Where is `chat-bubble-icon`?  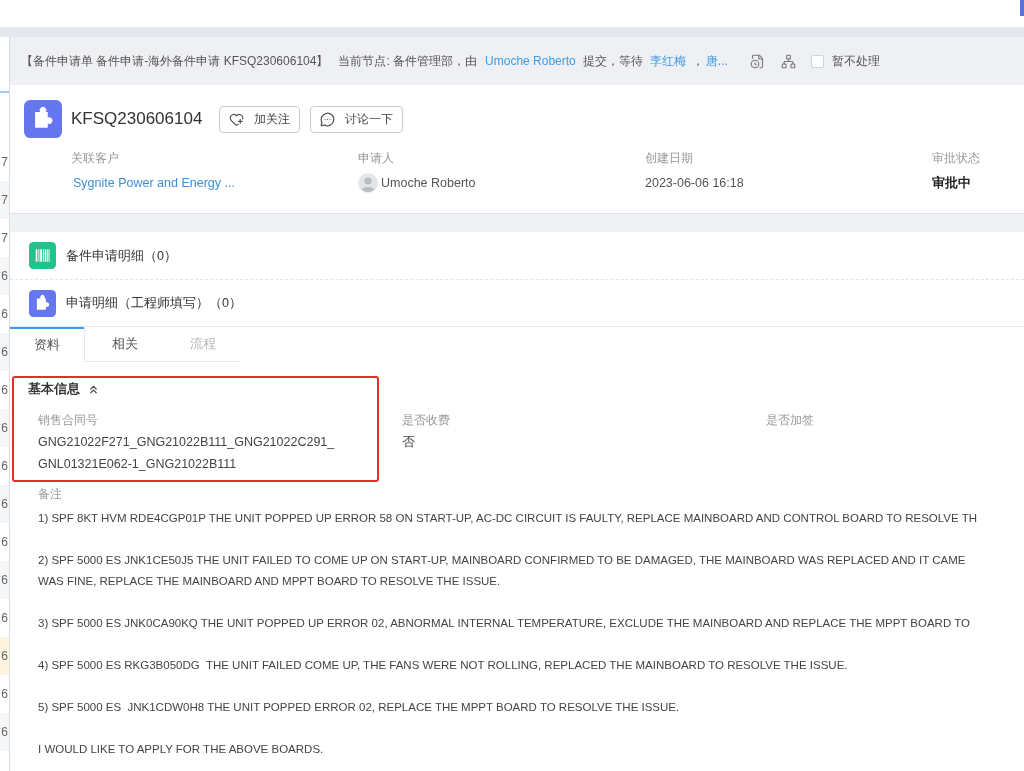
chat-bubble-icon is located at coordinates (328, 119).